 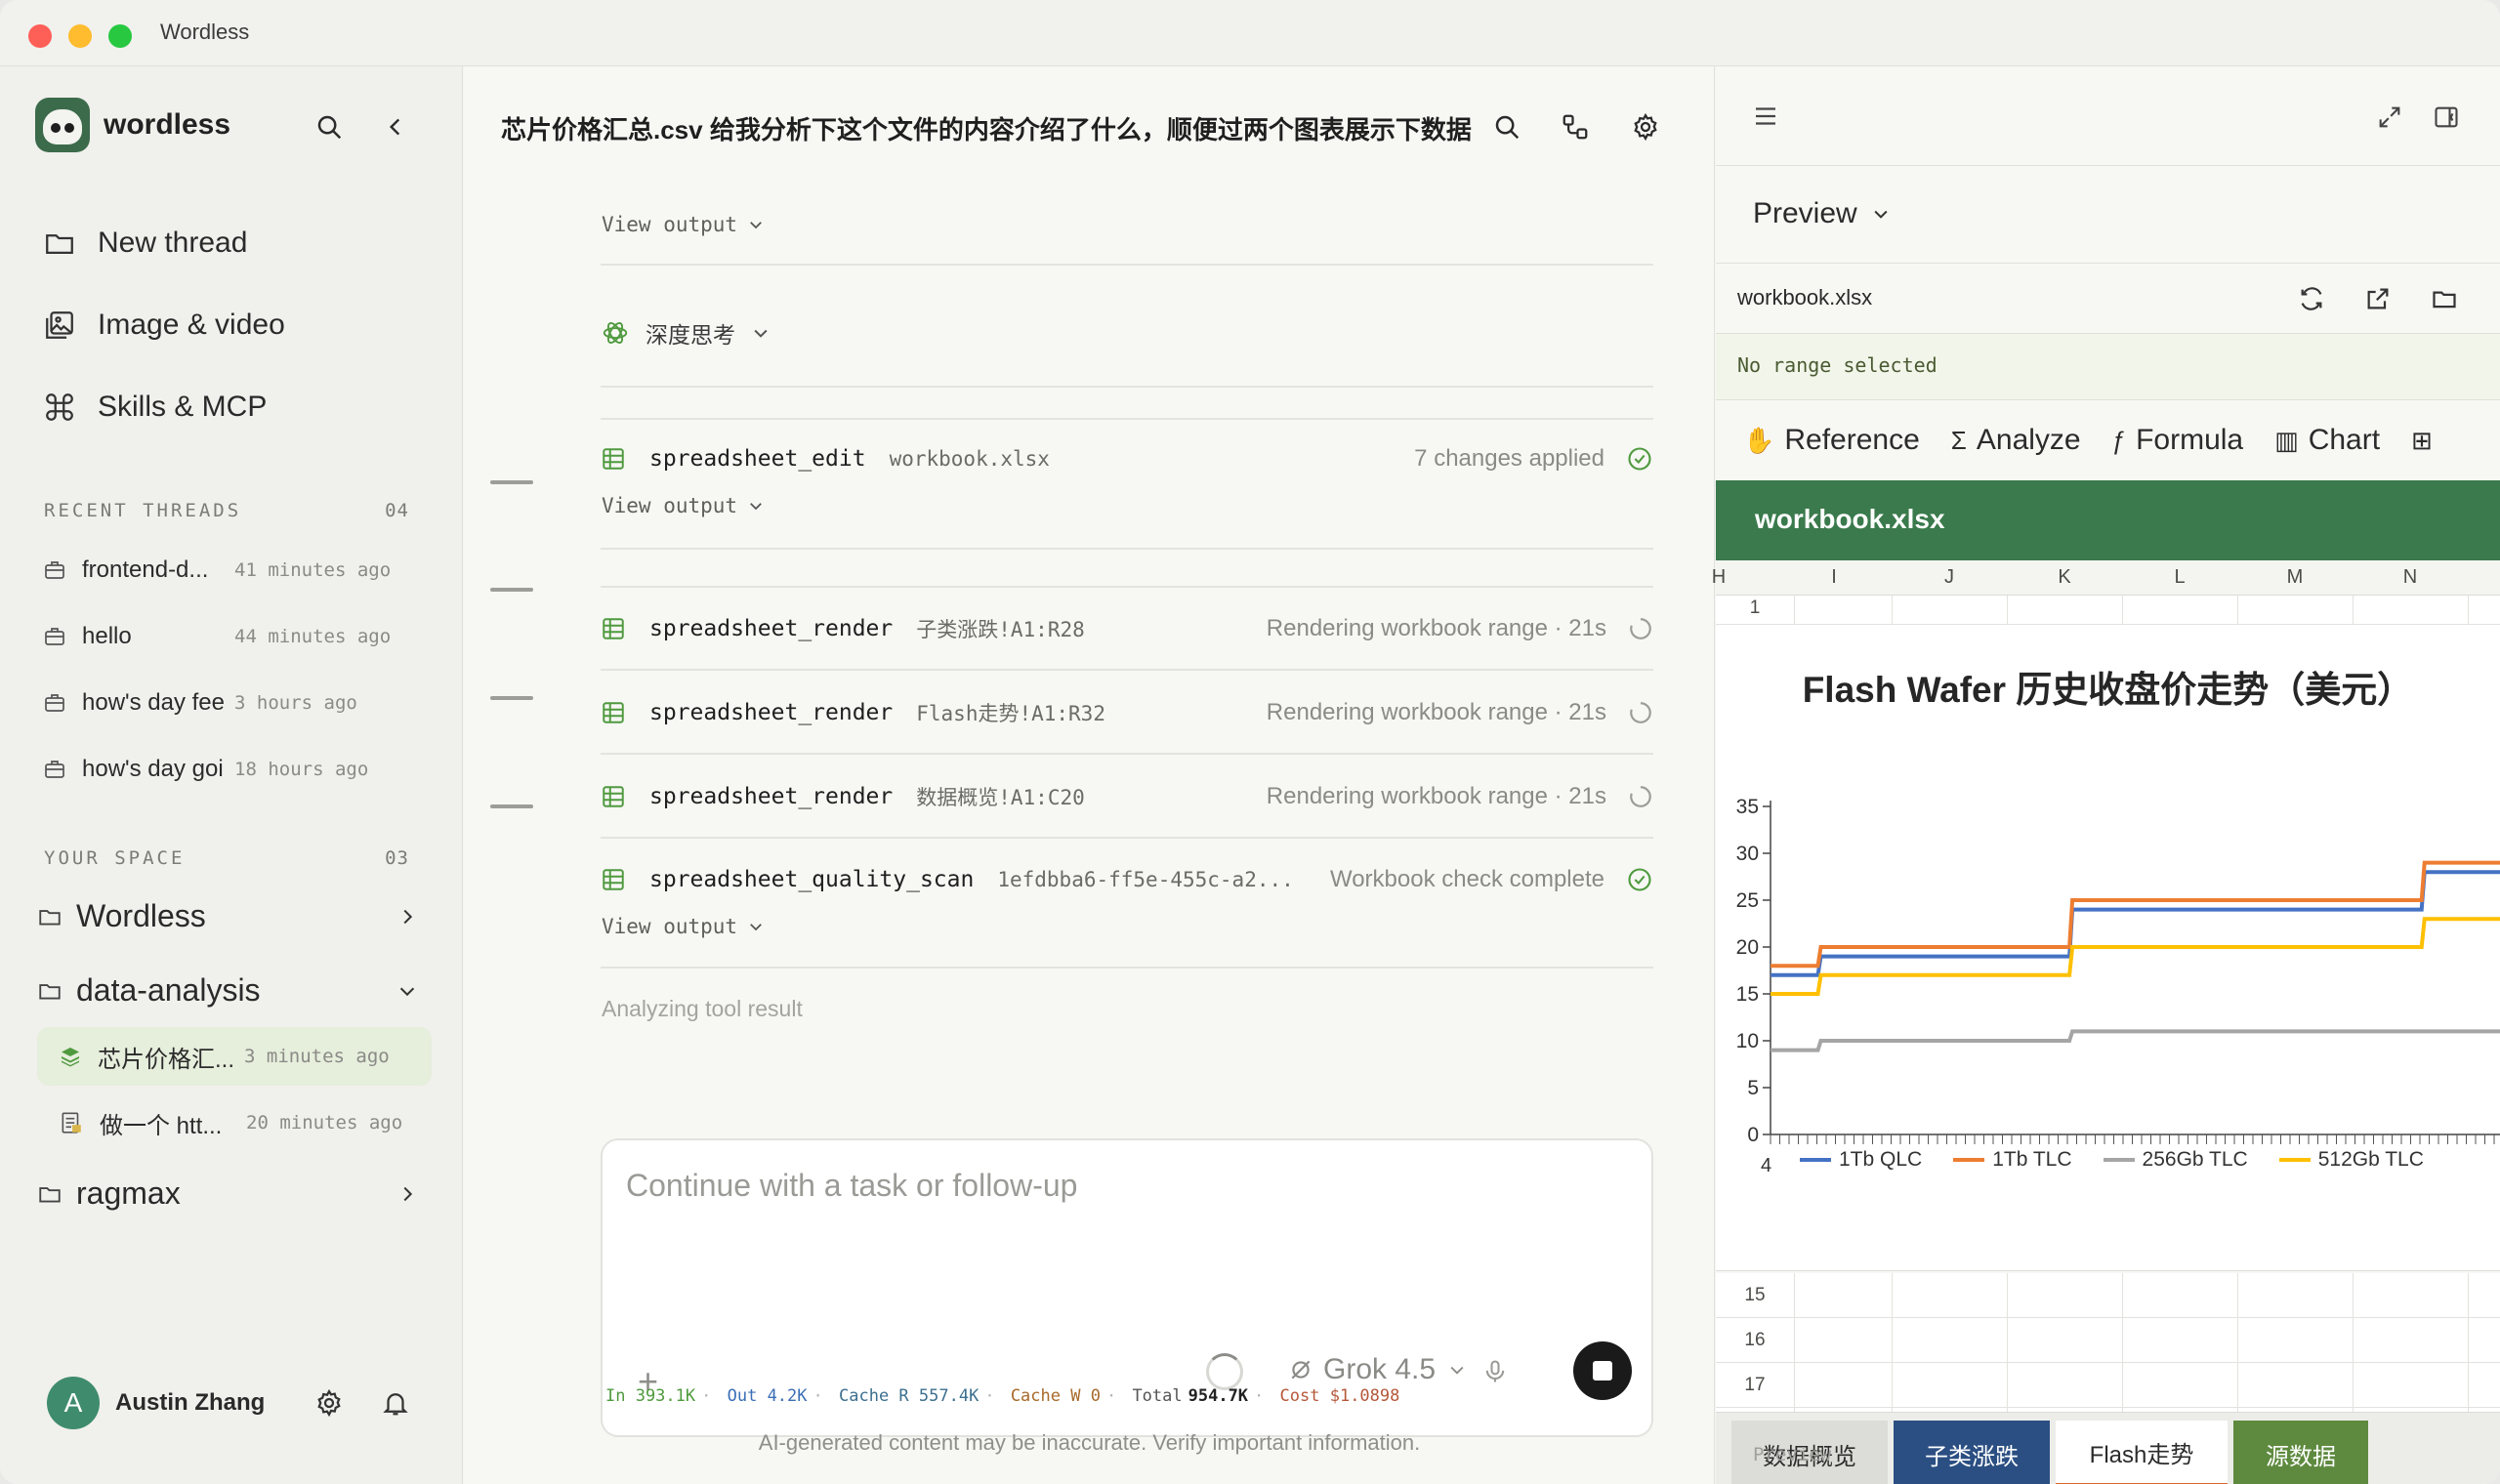 What do you see at coordinates (143, 511) in the screenshot?
I see `recent-threads-heading: RECENT THREADS` at bounding box center [143, 511].